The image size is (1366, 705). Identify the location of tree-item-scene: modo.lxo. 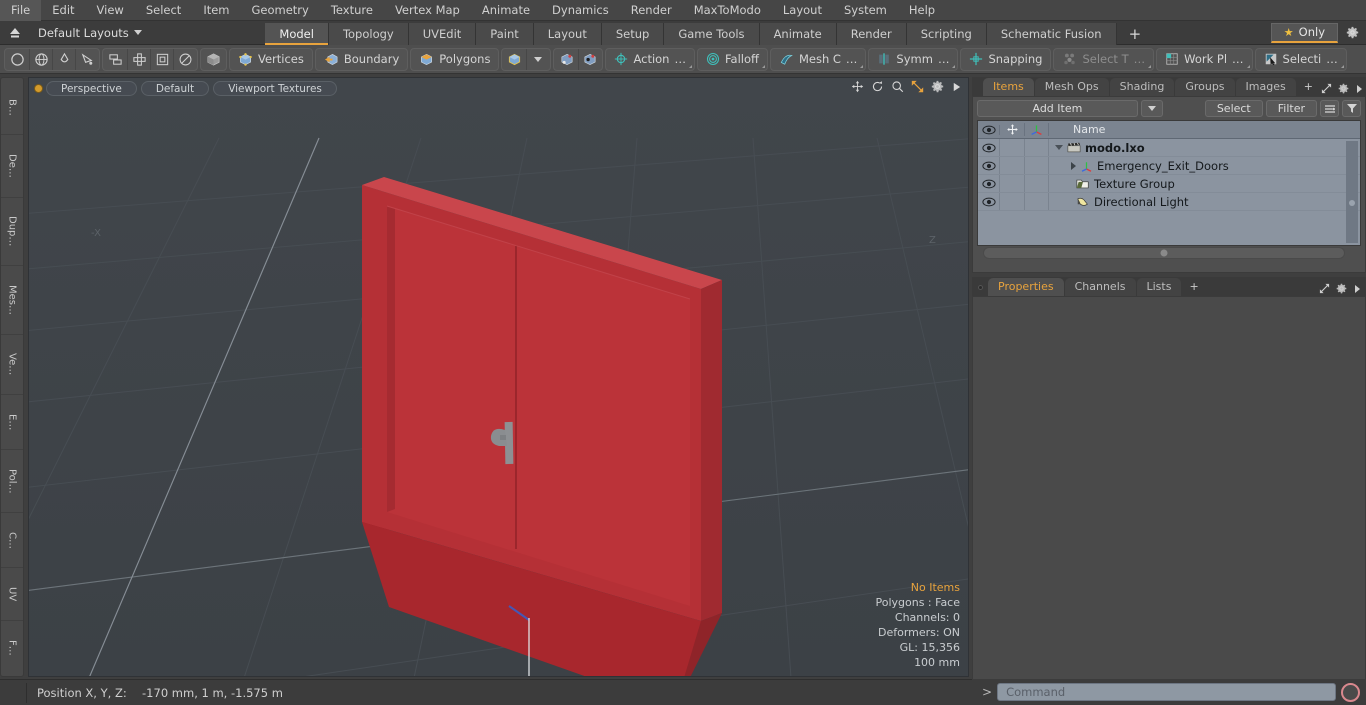
(1097, 148).